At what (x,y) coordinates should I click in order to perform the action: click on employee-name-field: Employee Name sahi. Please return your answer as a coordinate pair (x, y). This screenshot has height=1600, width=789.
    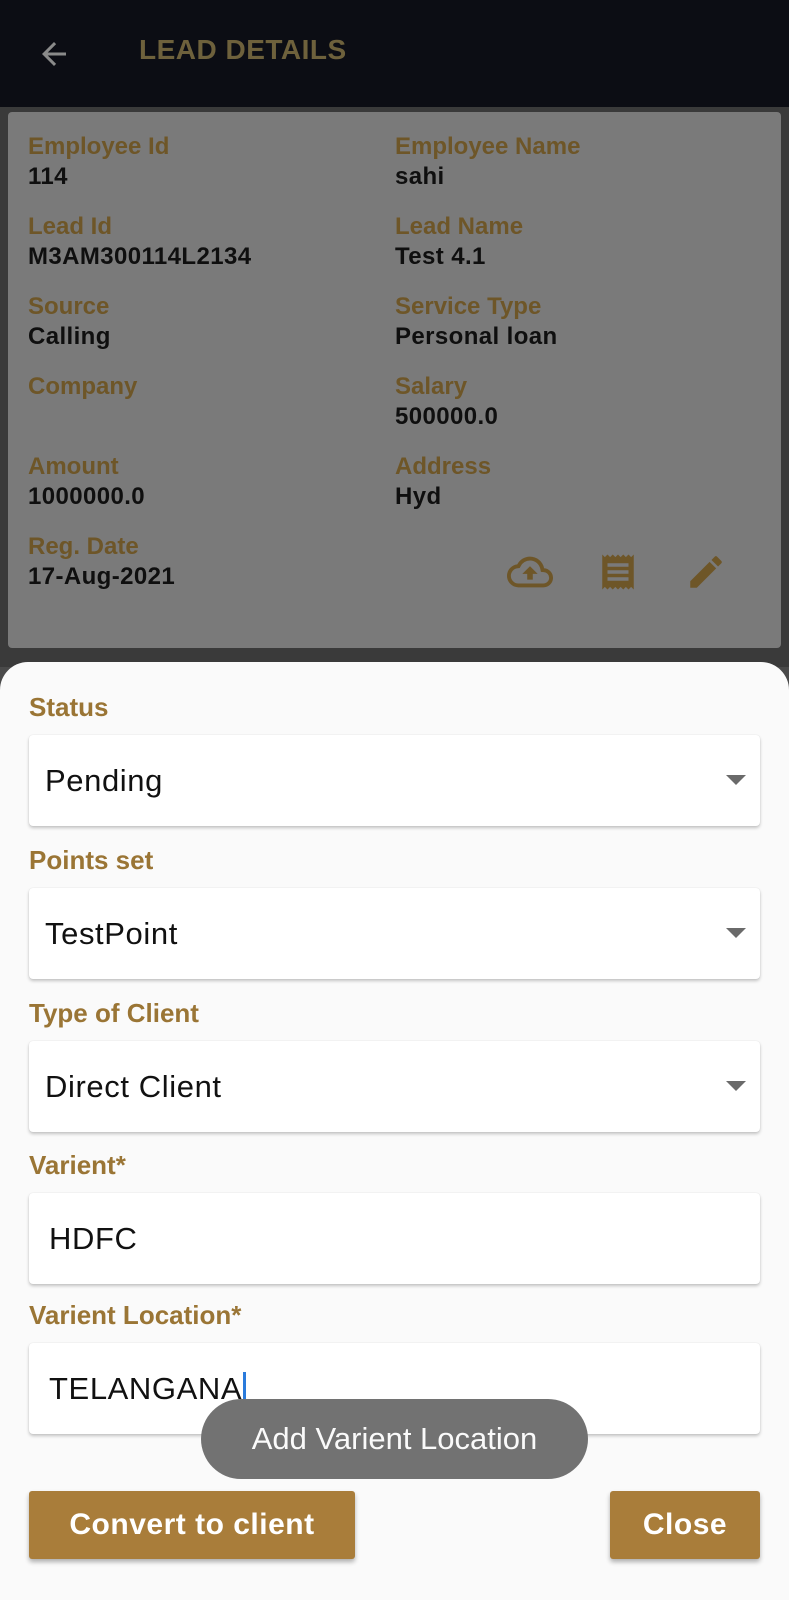
    Looking at the image, I should click on (565, 162).